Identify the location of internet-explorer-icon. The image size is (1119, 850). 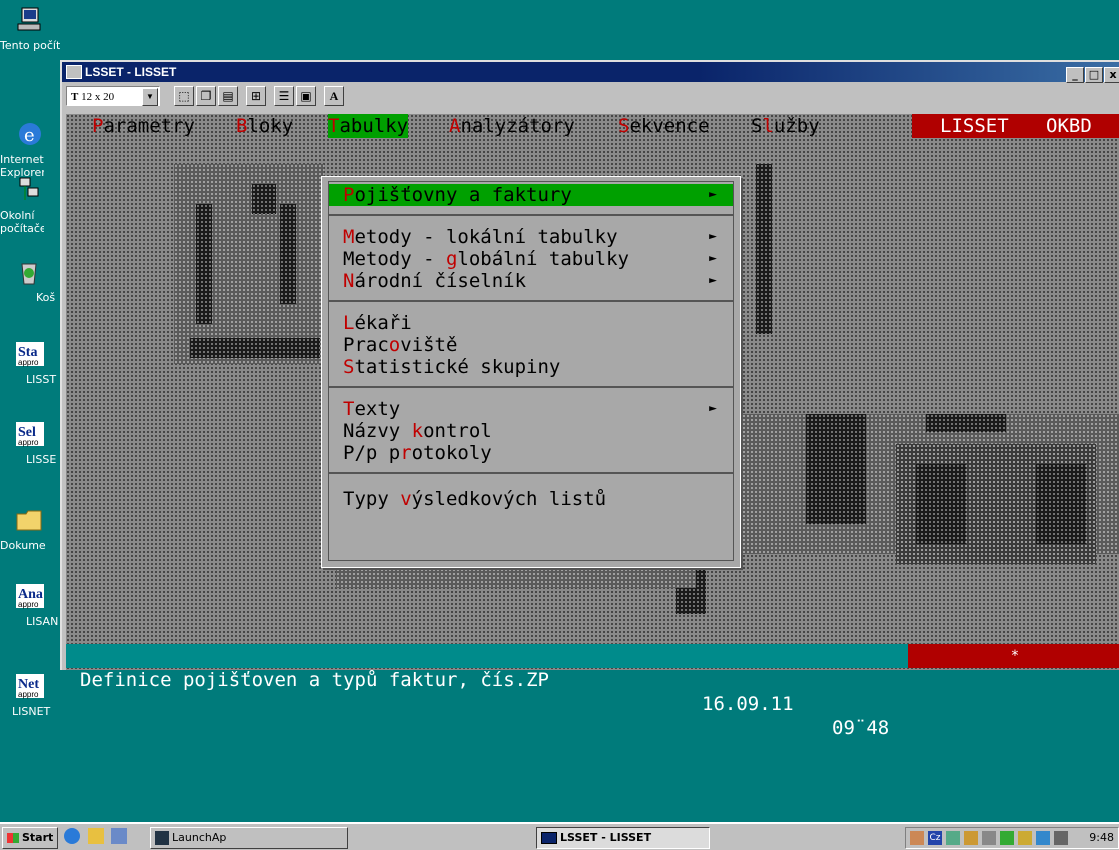
(72, 836).